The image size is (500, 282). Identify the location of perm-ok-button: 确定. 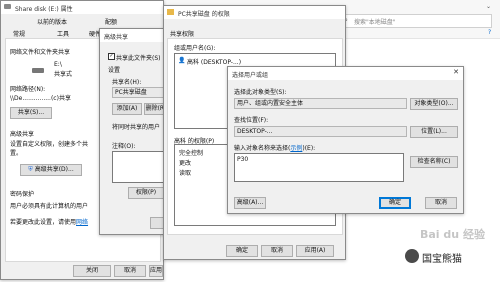
(242, 251).